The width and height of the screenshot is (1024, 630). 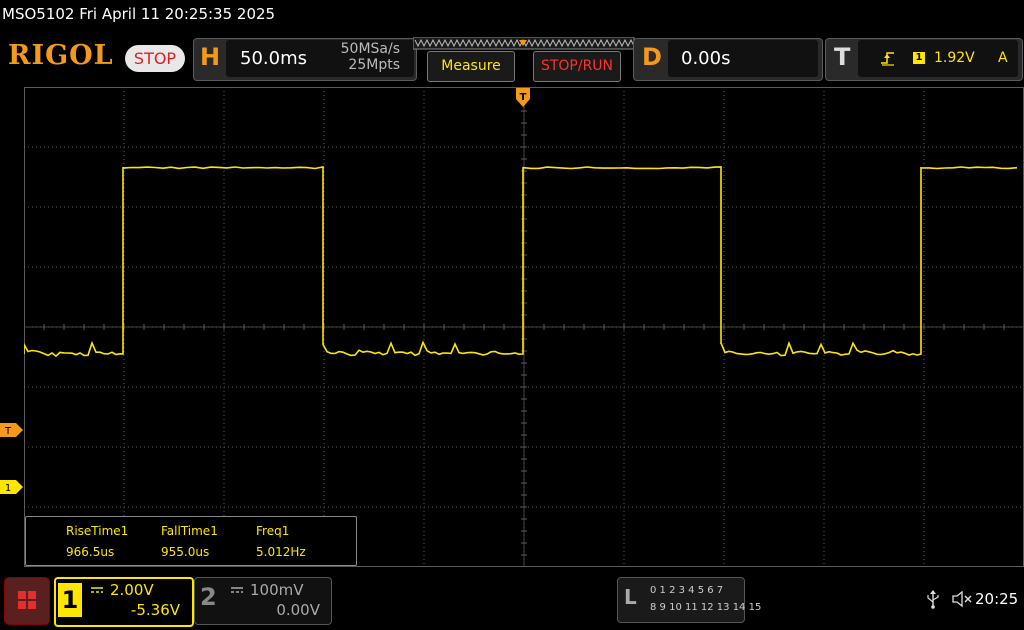 What do you see at coordinates (185, 552) in the screenshot?
I see `meas-value-falltime: 955.0us` at bounding box center [185, 552].